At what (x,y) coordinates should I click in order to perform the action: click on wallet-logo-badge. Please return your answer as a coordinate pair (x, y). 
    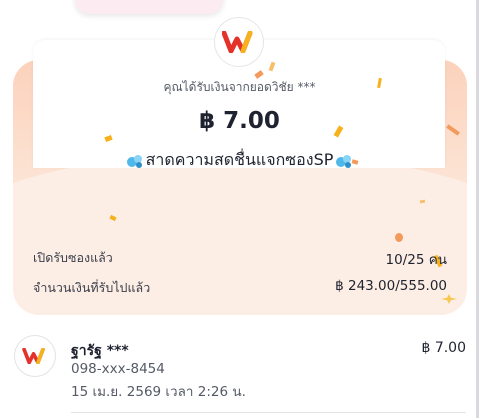
    Looking at the image, I should click on (239, 42).